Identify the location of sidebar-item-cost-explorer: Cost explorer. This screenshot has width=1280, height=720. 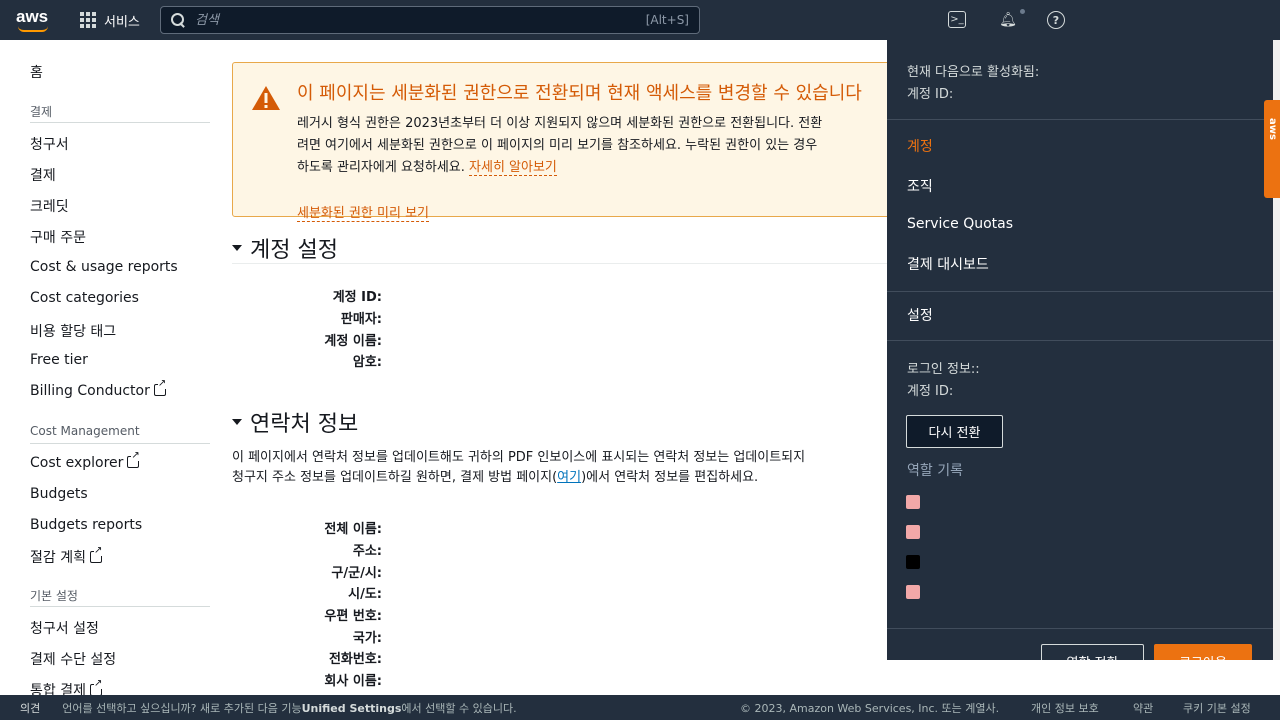
(85, 461).